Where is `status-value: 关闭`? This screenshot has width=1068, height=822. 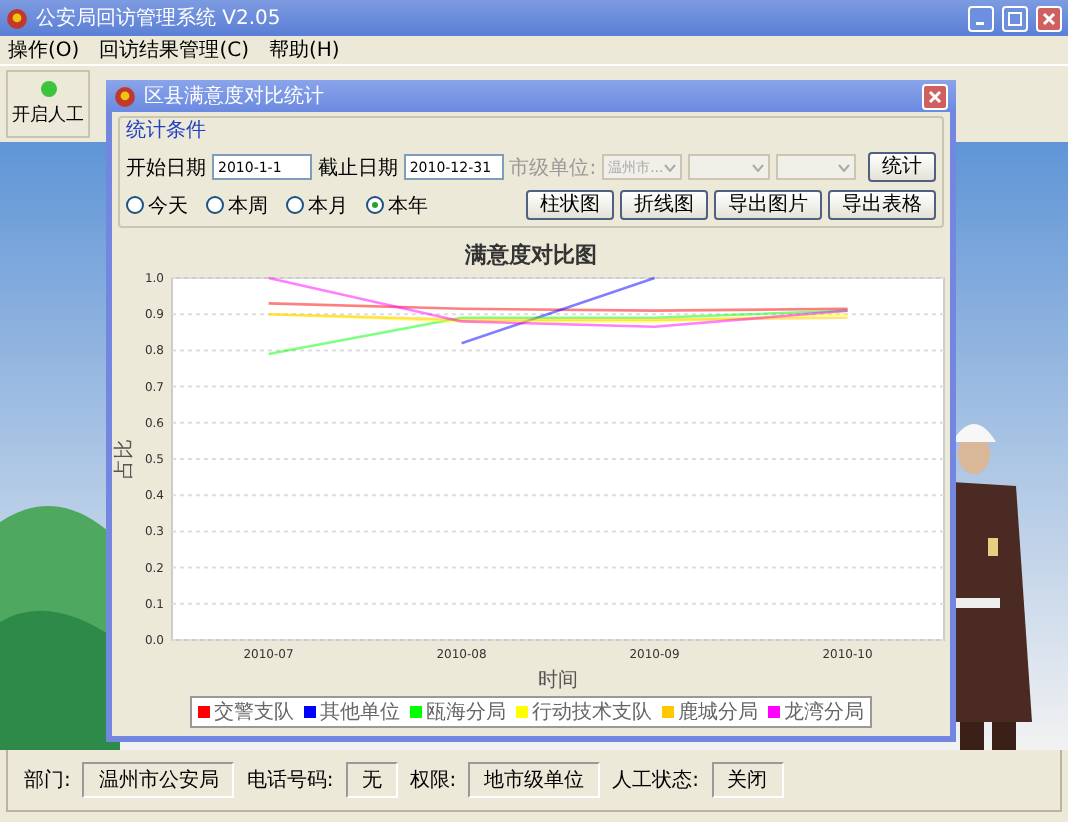
status-value: 关闭 is located at coordinates (747, 780).